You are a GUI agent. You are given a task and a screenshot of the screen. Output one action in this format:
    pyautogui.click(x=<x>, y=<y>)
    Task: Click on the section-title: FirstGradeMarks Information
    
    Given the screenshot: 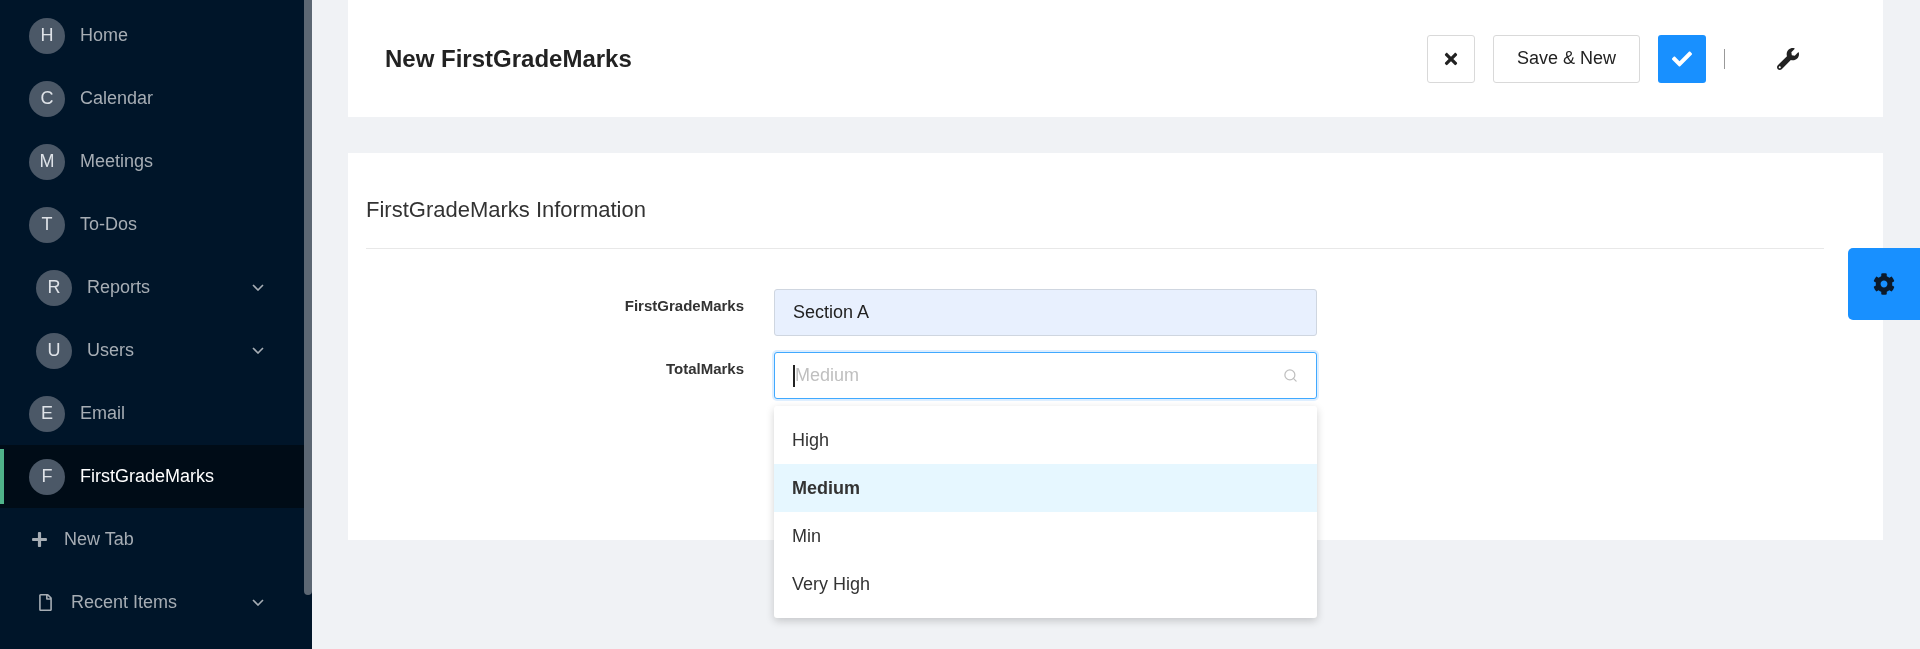 What is the action you would take?
    pyautogui.click(x=506, y=210)
    